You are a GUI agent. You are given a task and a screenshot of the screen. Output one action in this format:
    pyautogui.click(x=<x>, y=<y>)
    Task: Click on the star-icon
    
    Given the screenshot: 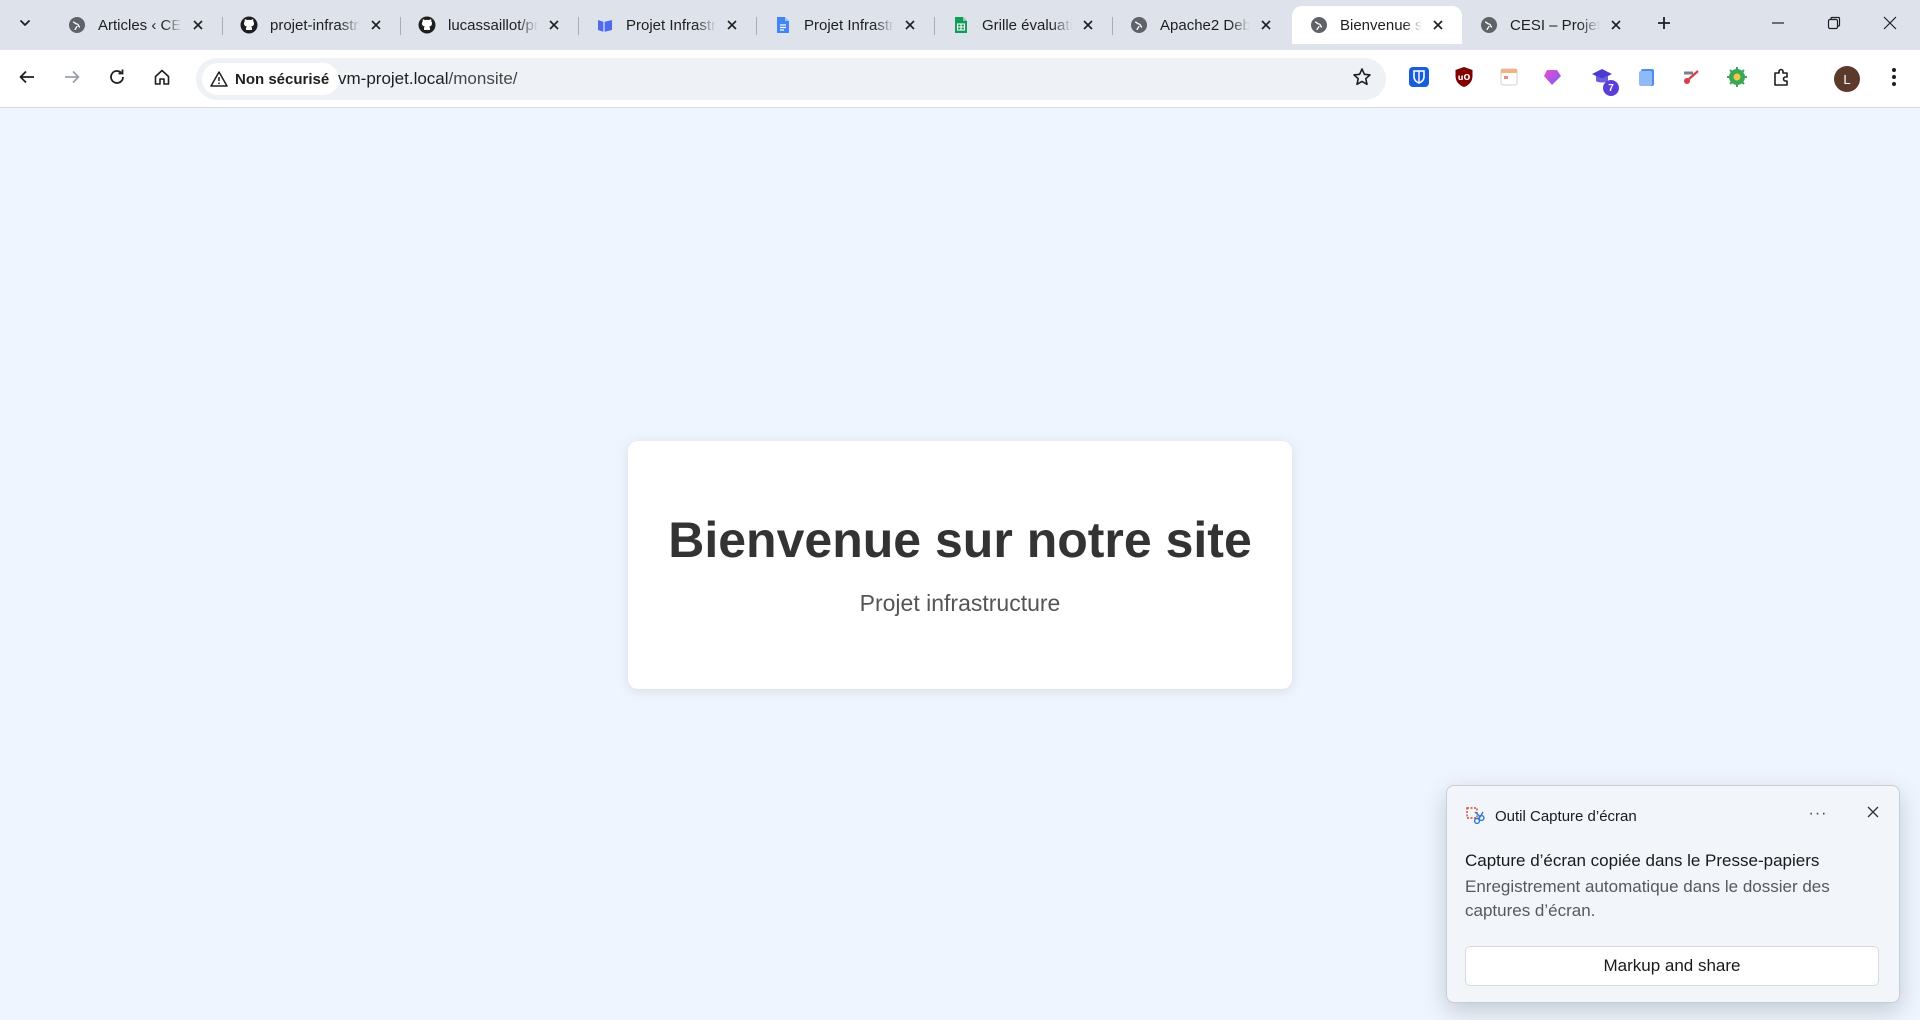 What is the action you would take?
    pyautogui.click(x=1362, y=79)
    